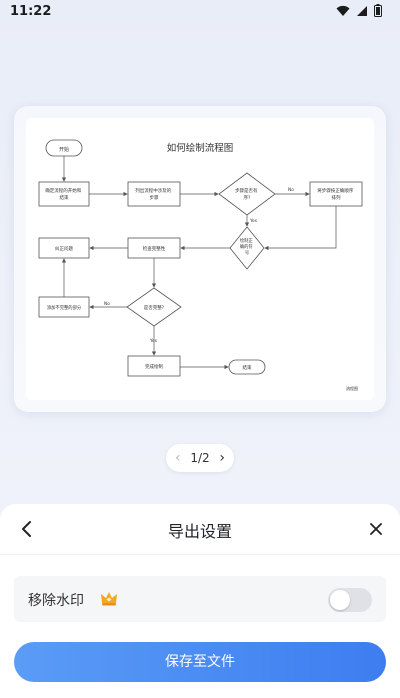 Image resolution: width=400 pixels, height=698 pixels. What do you see at coordinates (178, 458) in the screenshot?
I see `prev-page-button: ‹` at bounding box center [178, 458].